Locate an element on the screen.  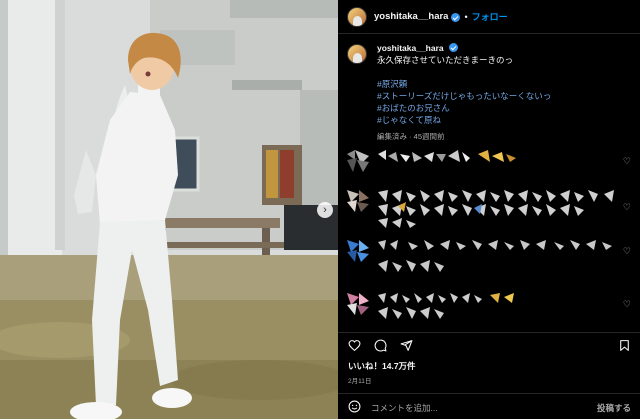
bookmark-icon is located at coordinates (624, 345).